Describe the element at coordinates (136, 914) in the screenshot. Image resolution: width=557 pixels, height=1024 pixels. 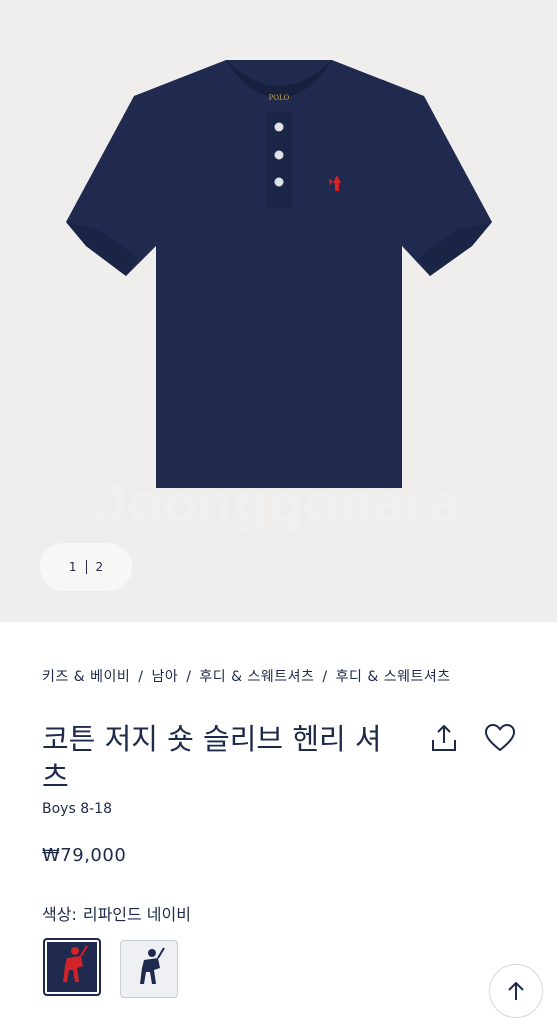
I see `color-value: 리파인드 네이비` at that location.